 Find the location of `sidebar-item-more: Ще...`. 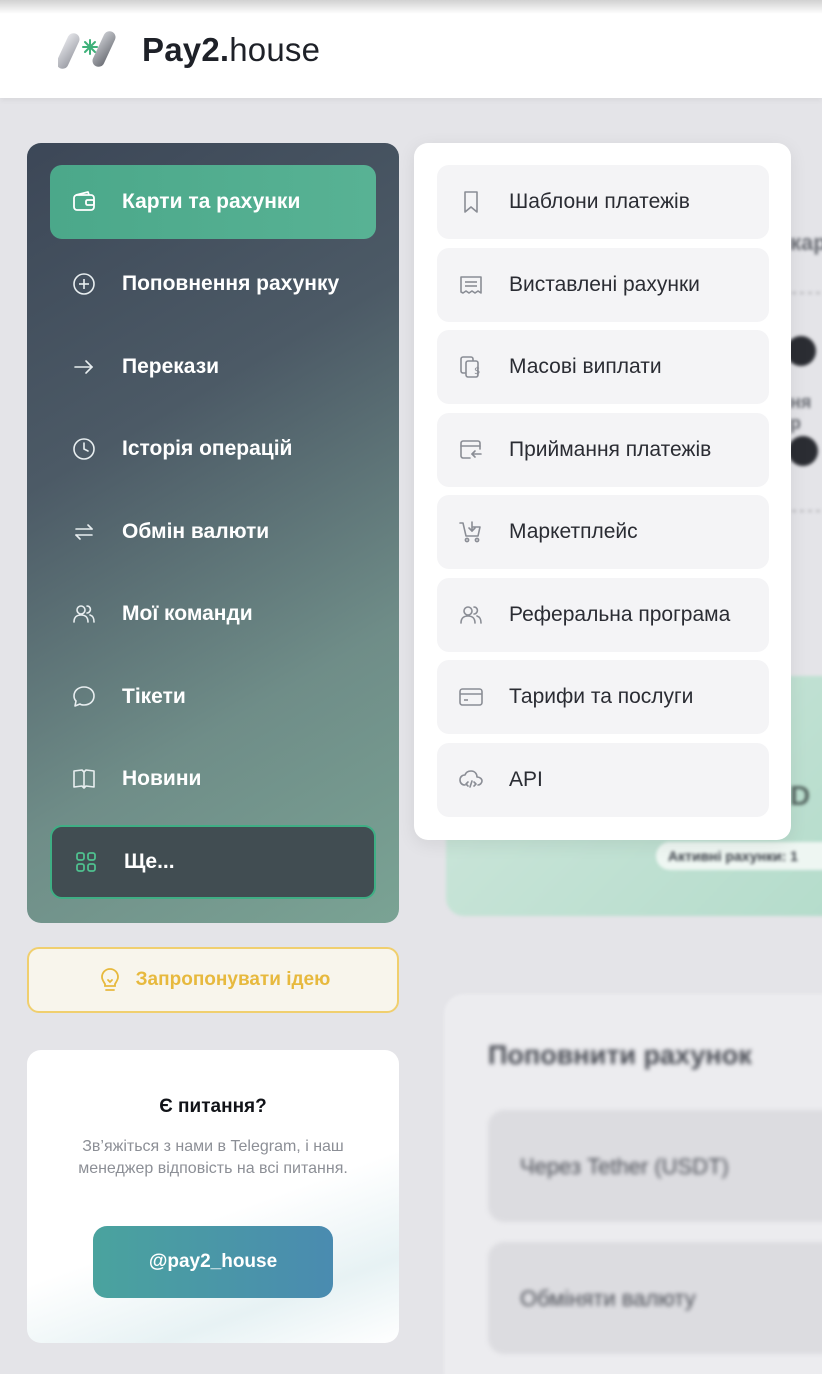

sidebar-item-more: Ще... is located at coordinates (213, 862).